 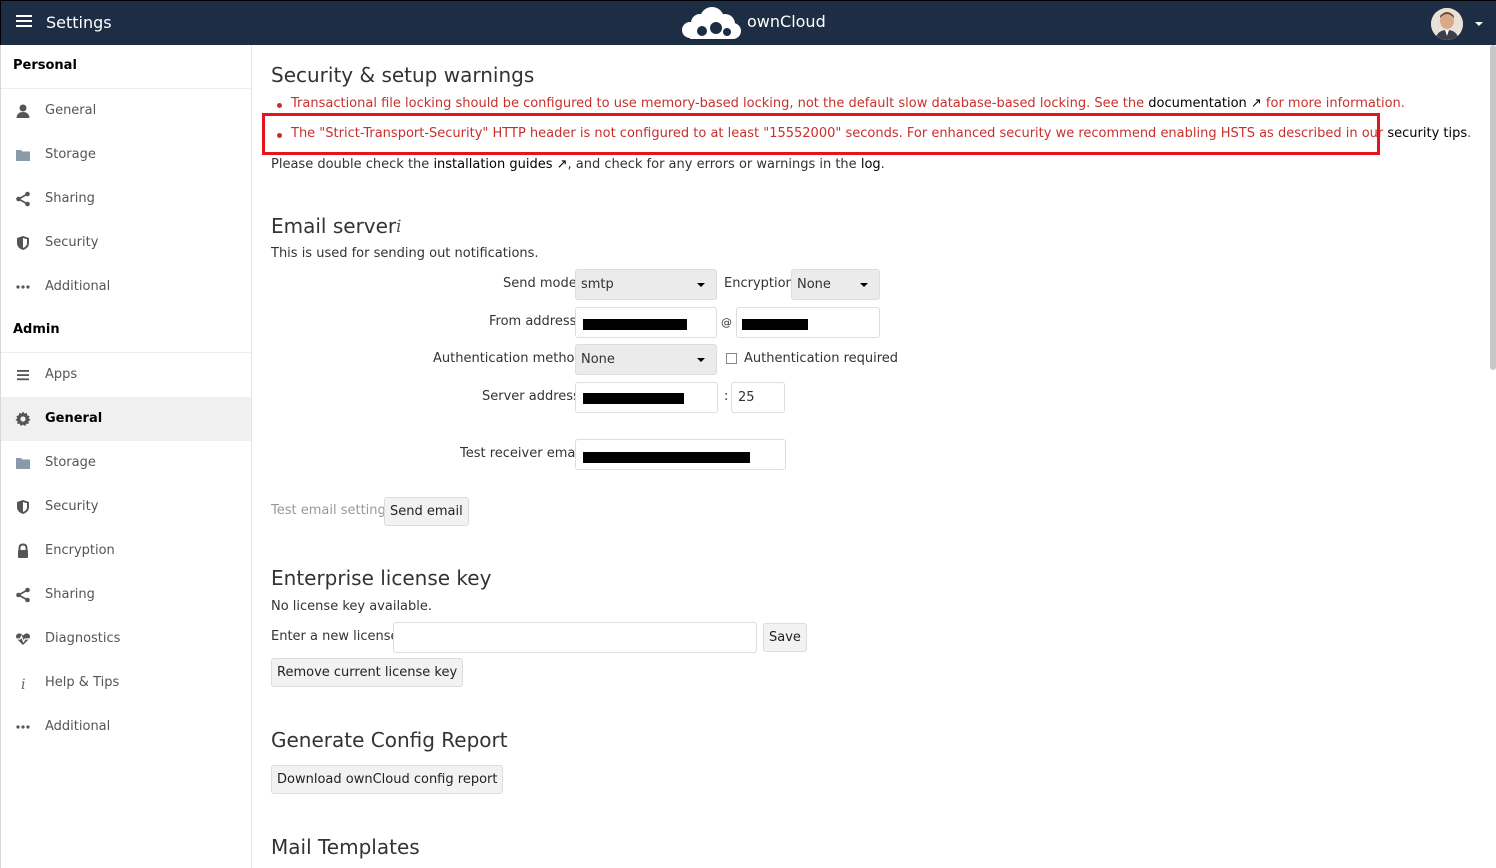 I want to click on brand-name: ownCloud, so click(x=786, y=21).